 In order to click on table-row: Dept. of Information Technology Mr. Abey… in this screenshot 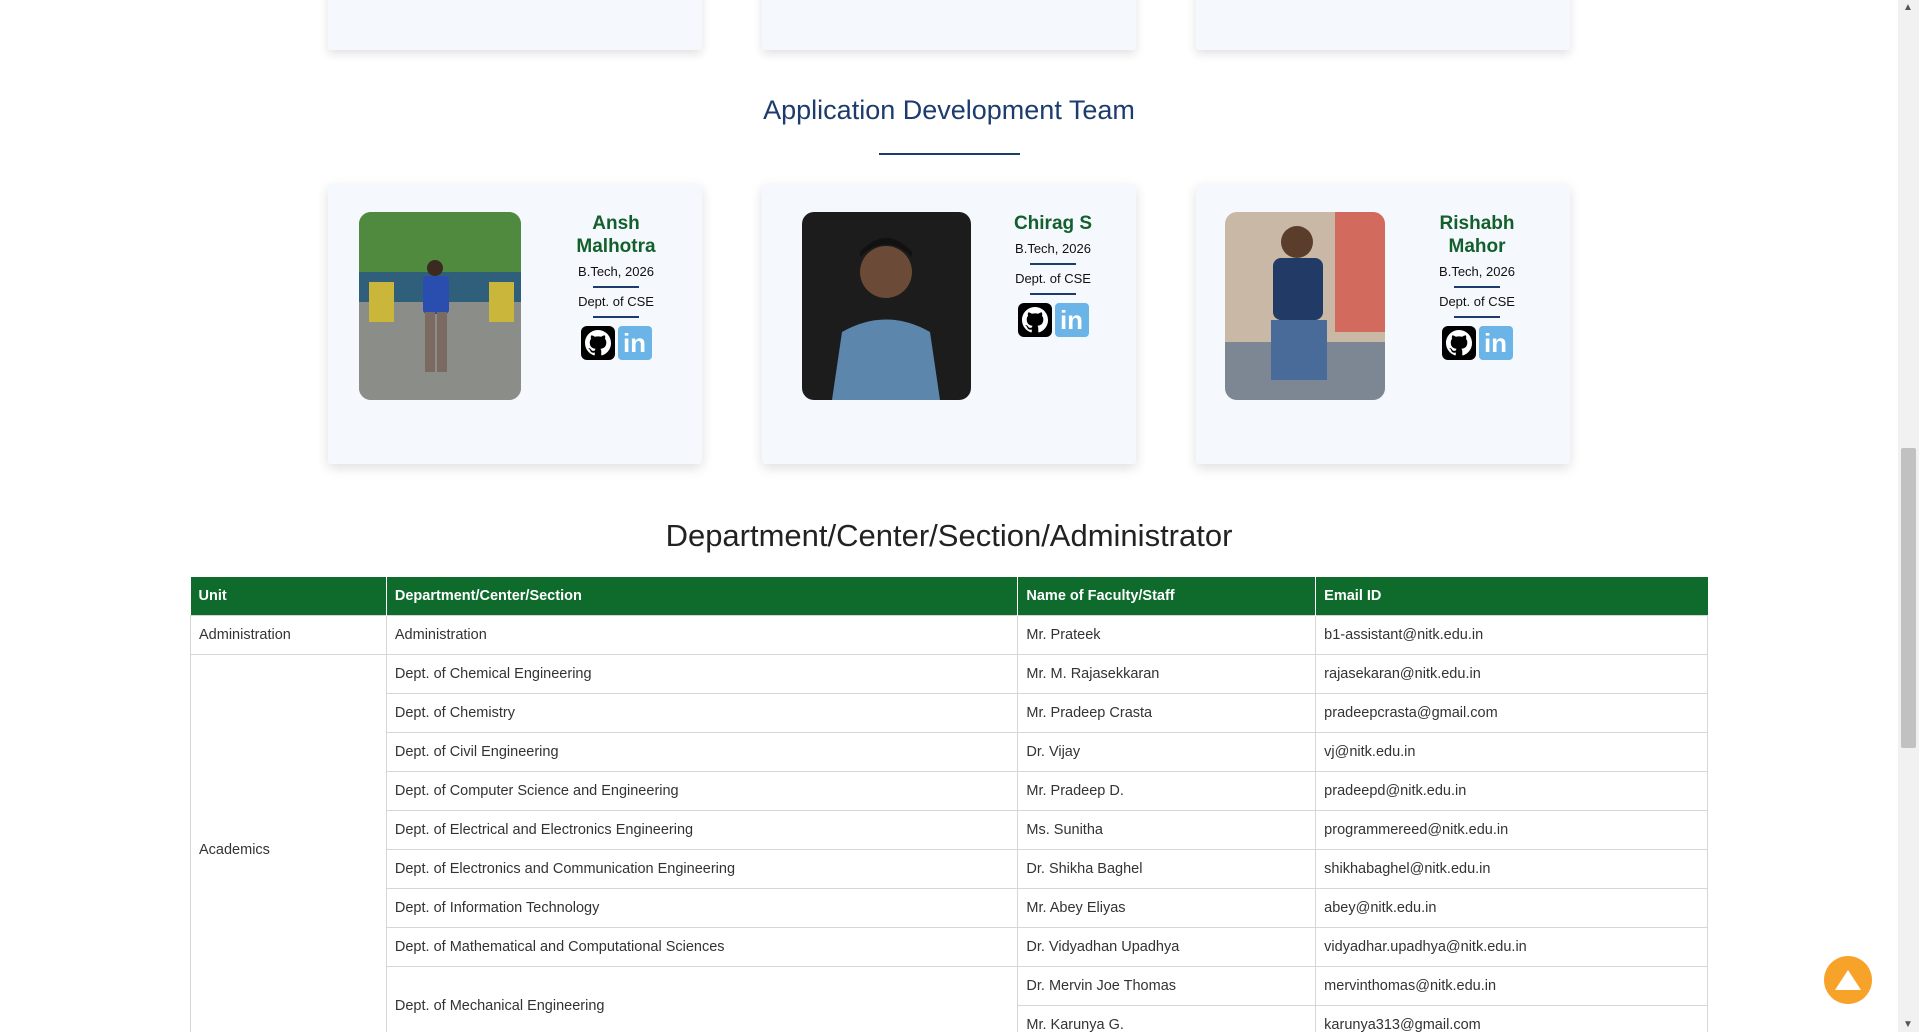, I will do `click(949, 908)`.